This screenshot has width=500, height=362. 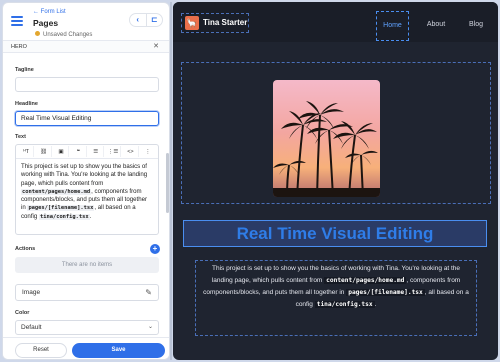 I want to click on chevron-down-icon: ⌄, so click(x=150, y=327).